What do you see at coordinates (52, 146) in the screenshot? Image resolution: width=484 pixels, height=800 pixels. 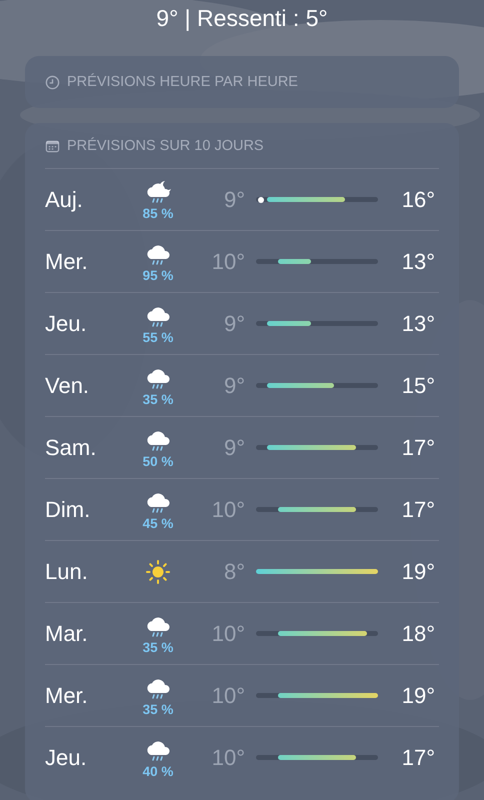 I see `calendar-icon` at bounding box center [52, 146].